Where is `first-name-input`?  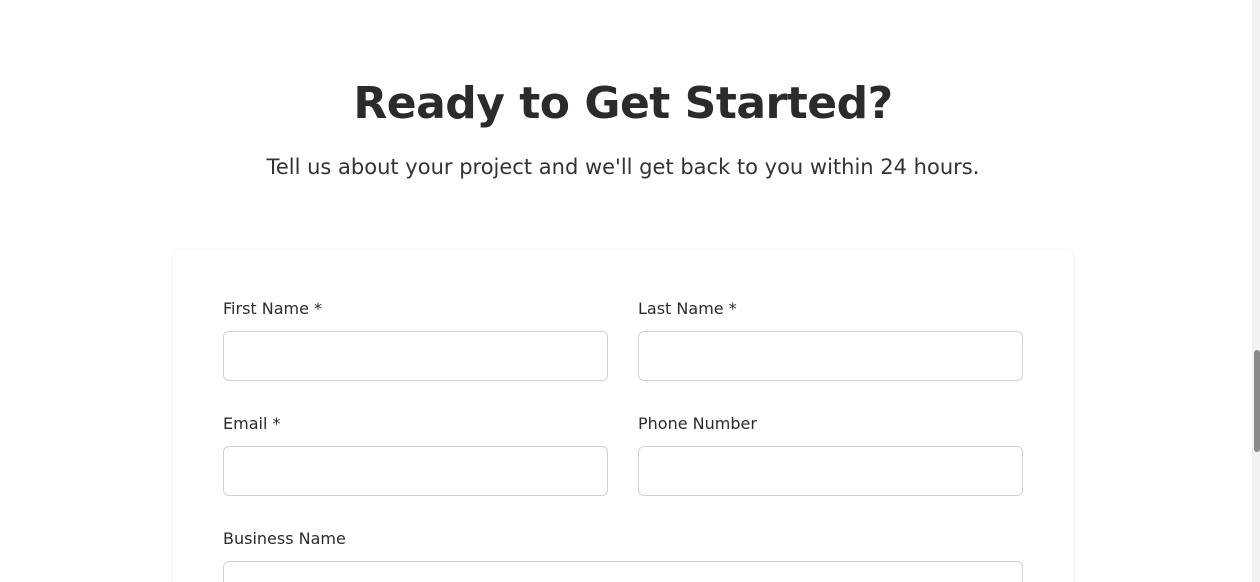
first-name-input is located at coordinates (415, 356).